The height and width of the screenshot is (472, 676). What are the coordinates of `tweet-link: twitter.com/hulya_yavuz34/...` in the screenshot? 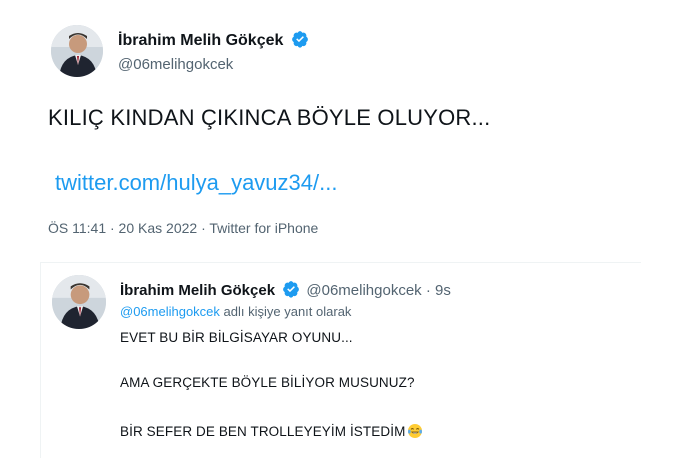 It's located at (196, 183).